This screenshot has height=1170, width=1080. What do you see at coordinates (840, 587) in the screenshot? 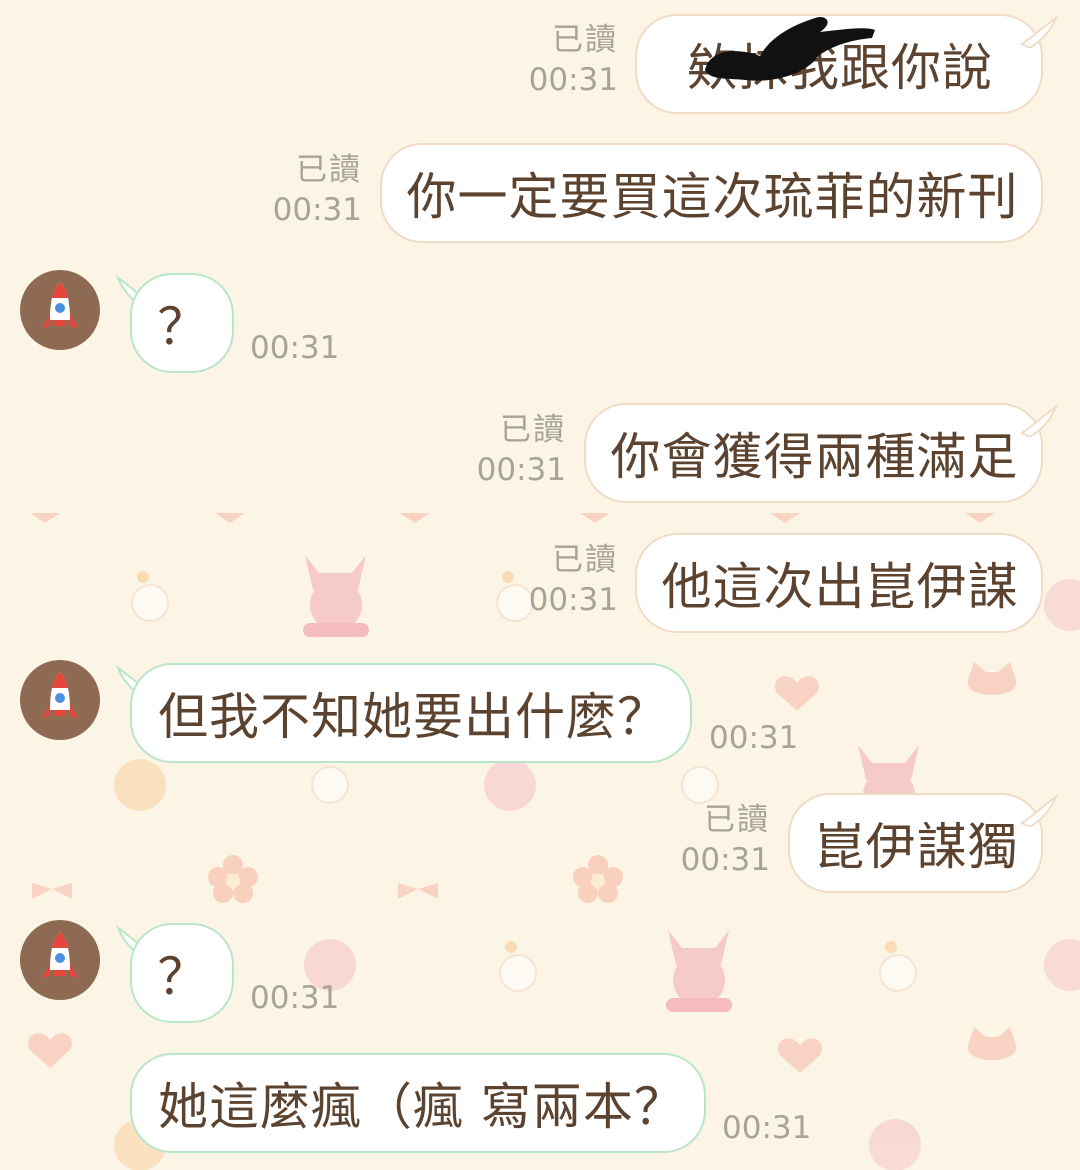
I see `message-text: 他這次出崑伊謀` at bounding box center [840, 587].